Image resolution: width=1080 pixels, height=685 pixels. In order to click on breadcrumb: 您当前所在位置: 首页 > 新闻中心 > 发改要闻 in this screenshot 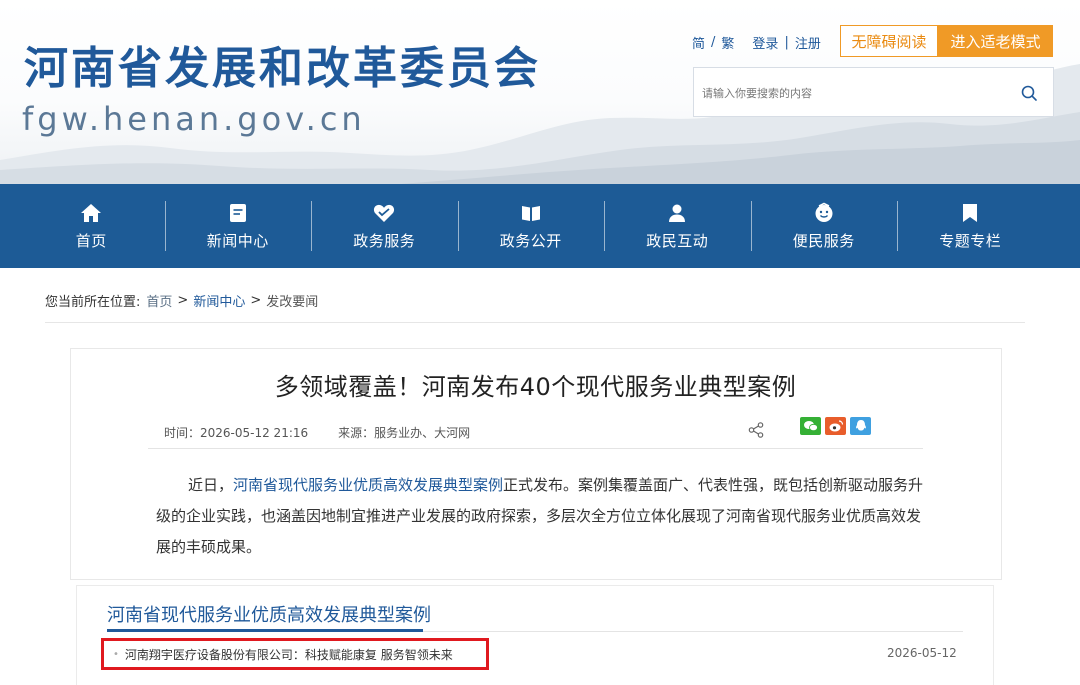, I will do `click(181, 300)`.